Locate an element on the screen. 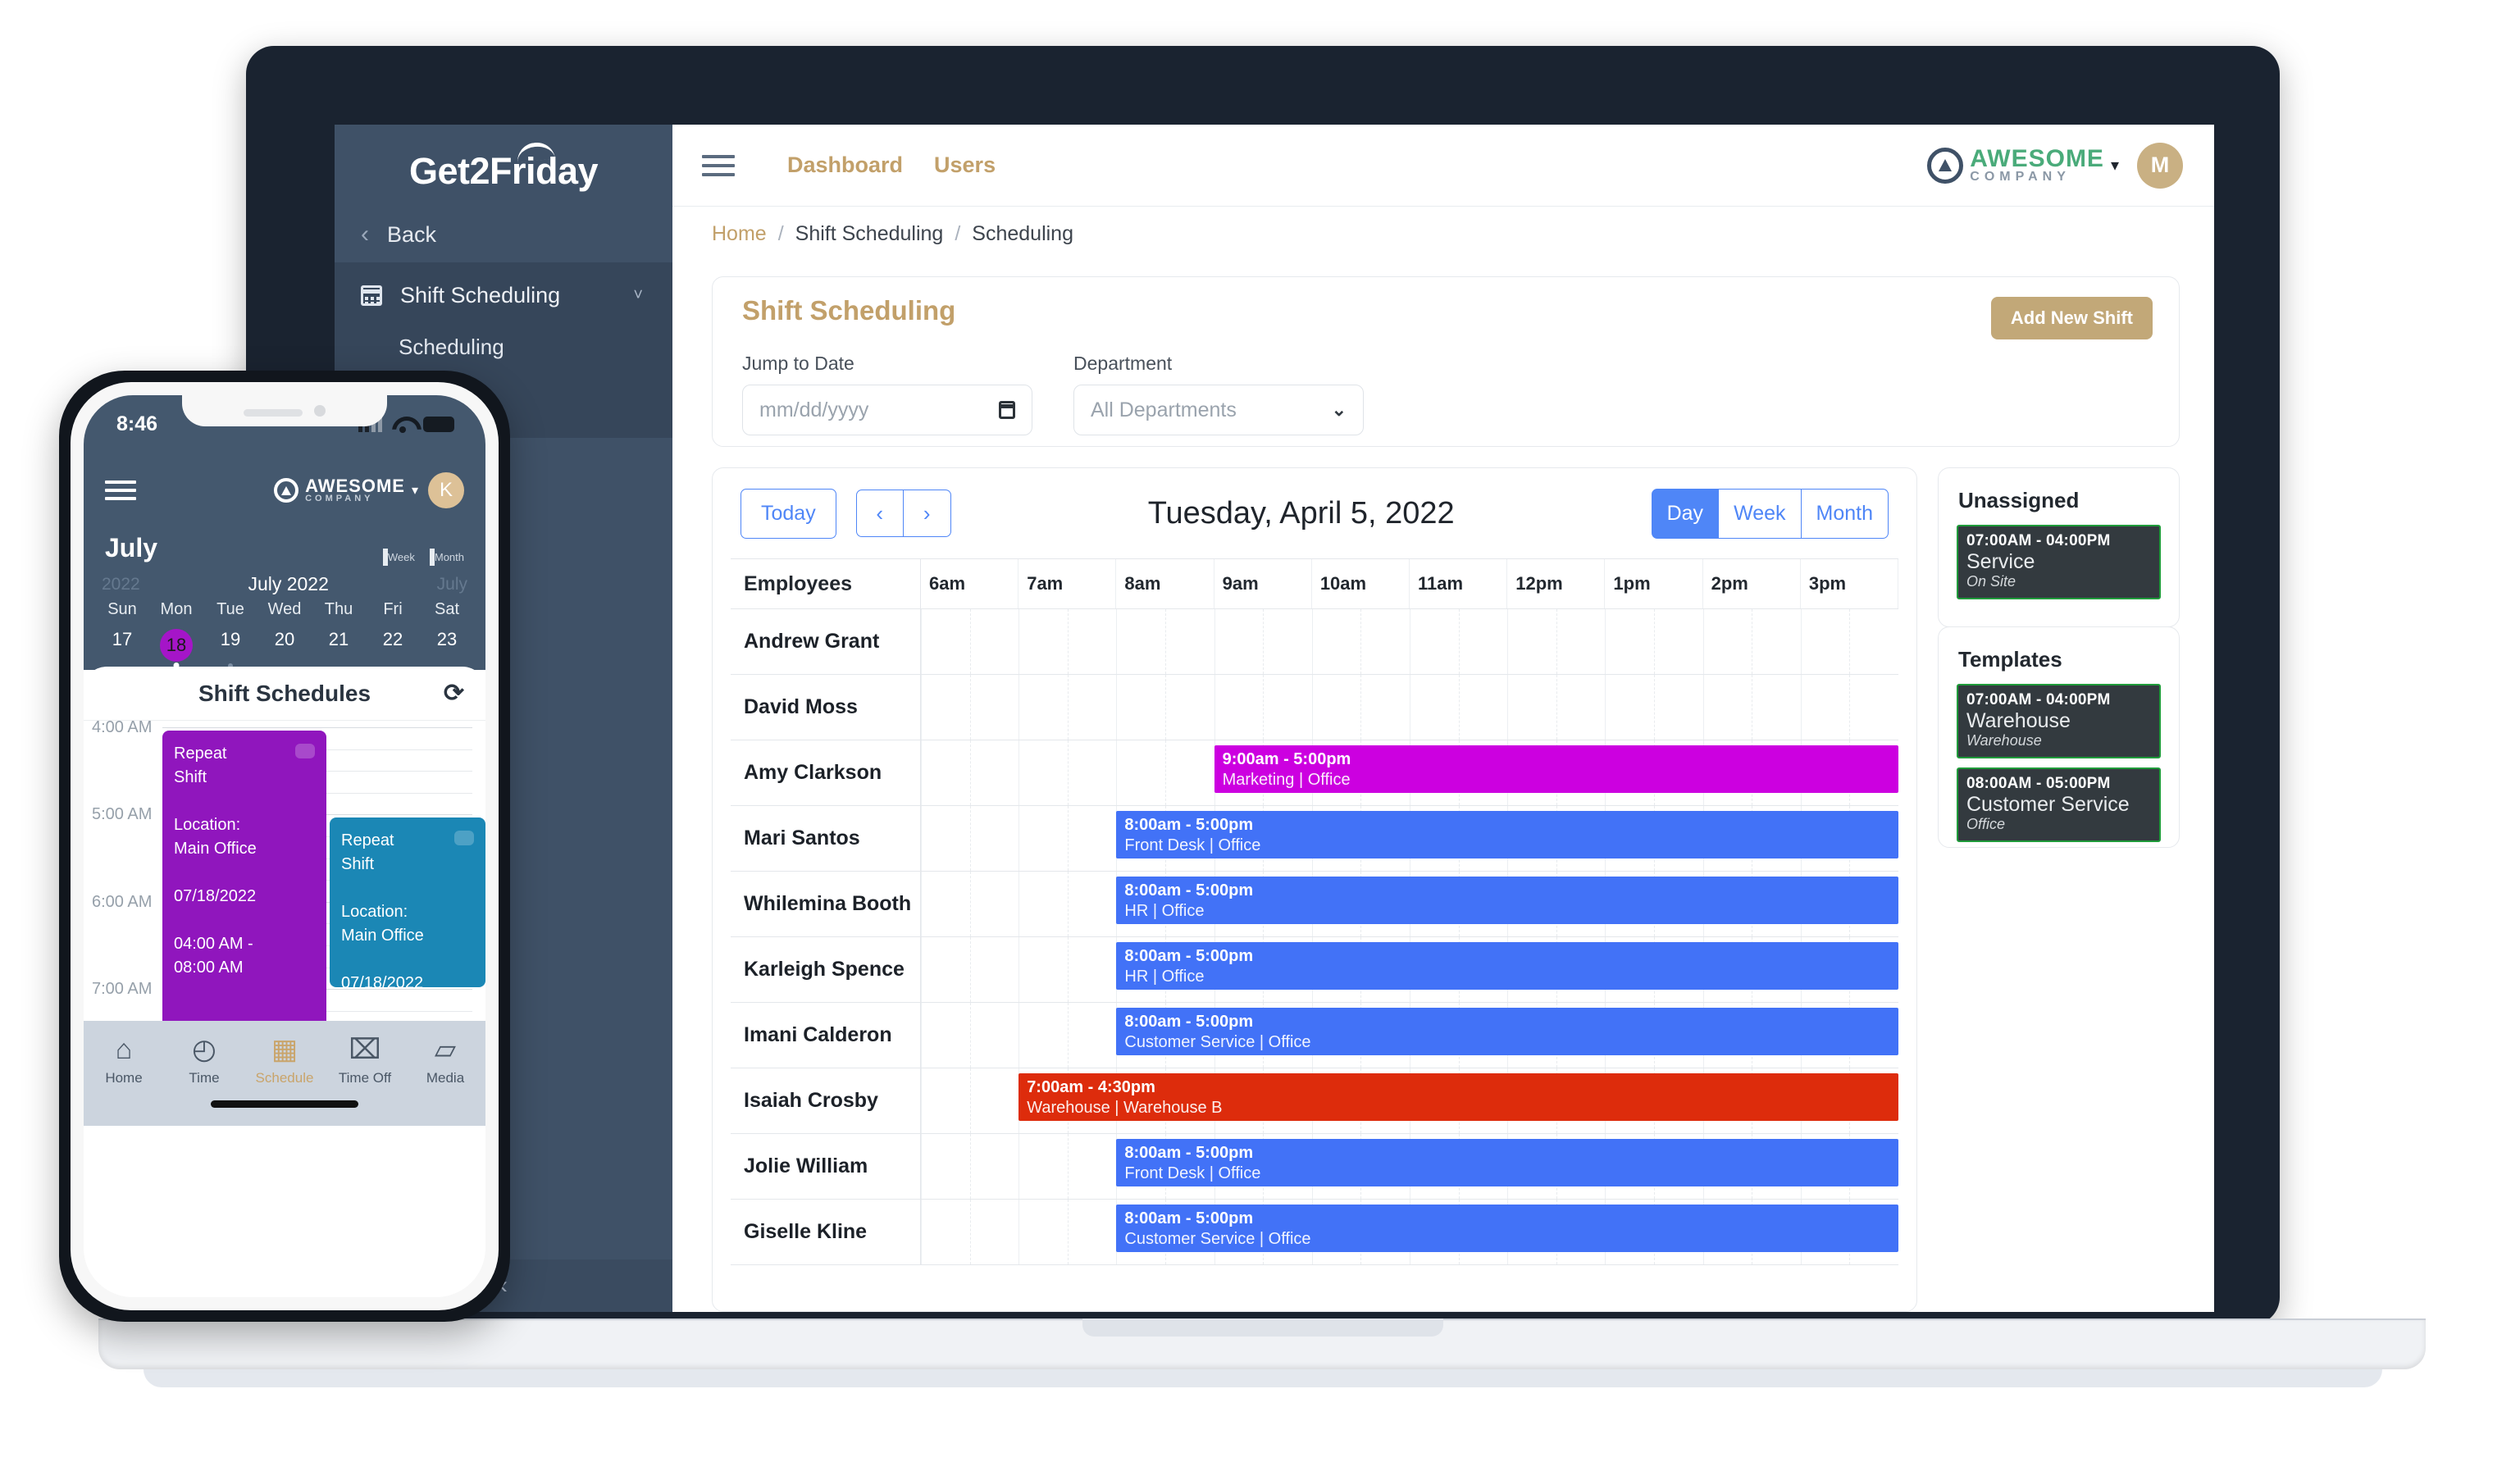 Image resolution: width=2520 pixels, height=1471 pixels. table-row: David Moss is located at coordinates (1314, 708).